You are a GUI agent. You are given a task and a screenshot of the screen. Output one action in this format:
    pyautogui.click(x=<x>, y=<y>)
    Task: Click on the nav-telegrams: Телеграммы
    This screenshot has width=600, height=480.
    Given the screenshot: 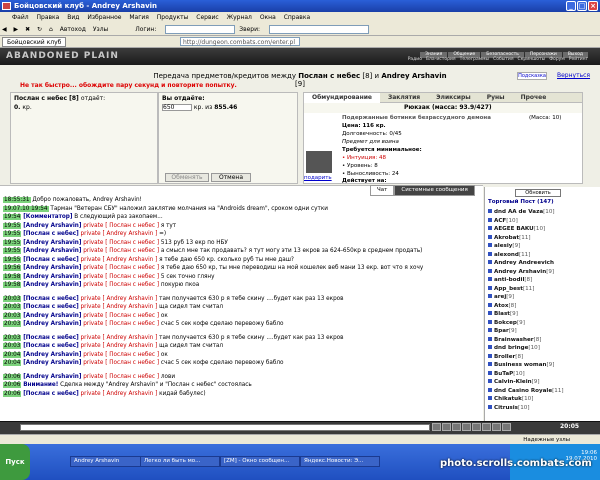 What is the action you would take?
    pyautogui.click(x=474, y=59)
    